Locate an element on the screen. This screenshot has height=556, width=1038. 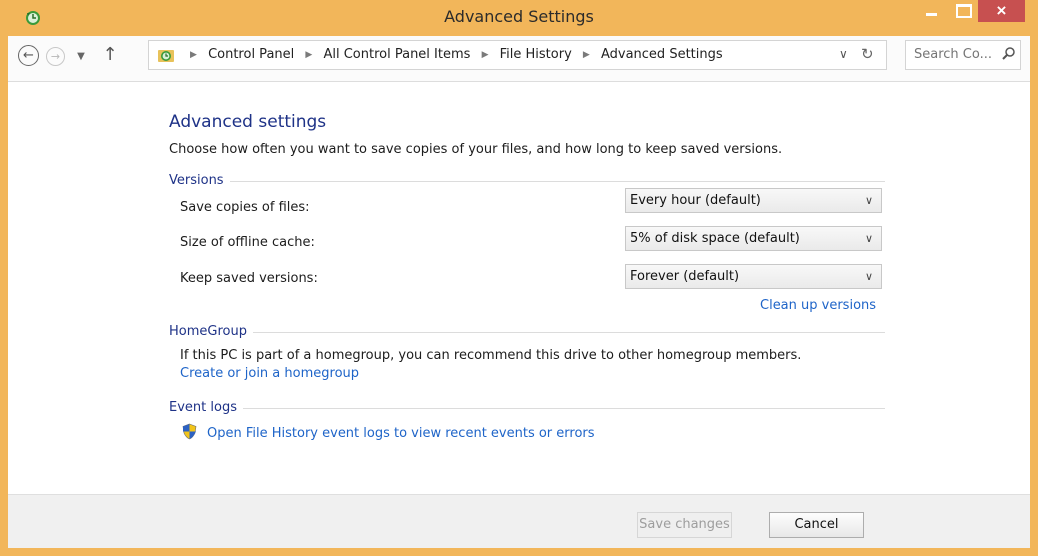
breadcrumb-all-control-panel-items: All Control Panel Items is located at coordinates (396, 54).